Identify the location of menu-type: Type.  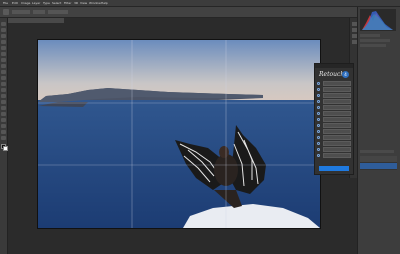
(46, 3).